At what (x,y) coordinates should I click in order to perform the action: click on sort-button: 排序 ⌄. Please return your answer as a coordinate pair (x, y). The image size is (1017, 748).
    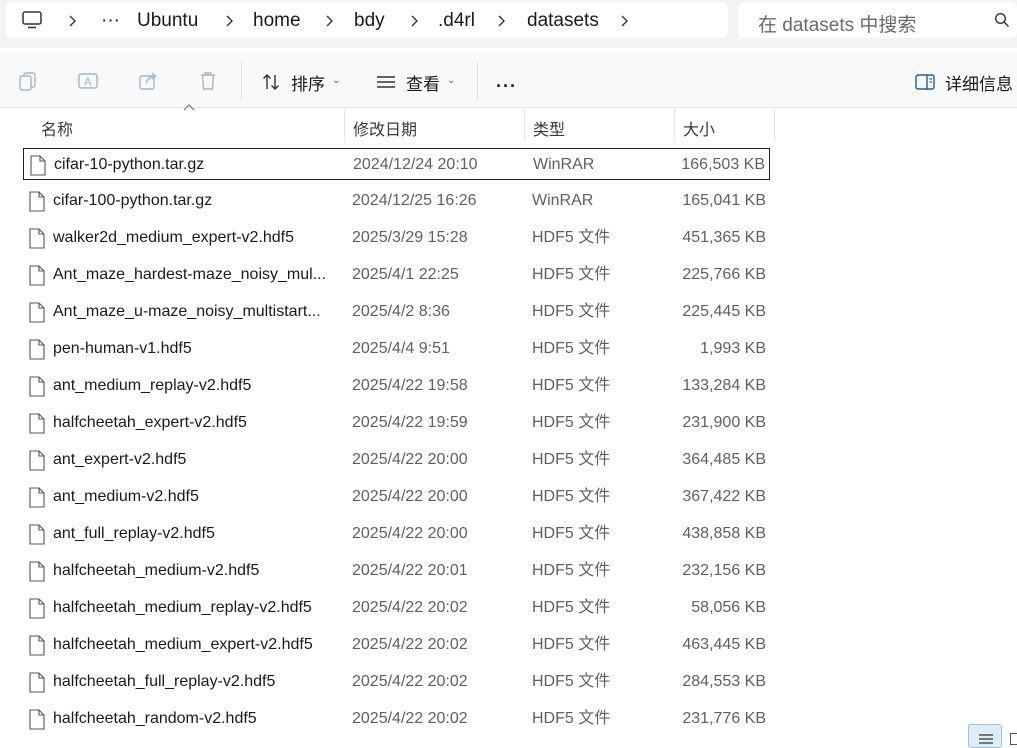
    Looking at the image, I should click on (300, 82).